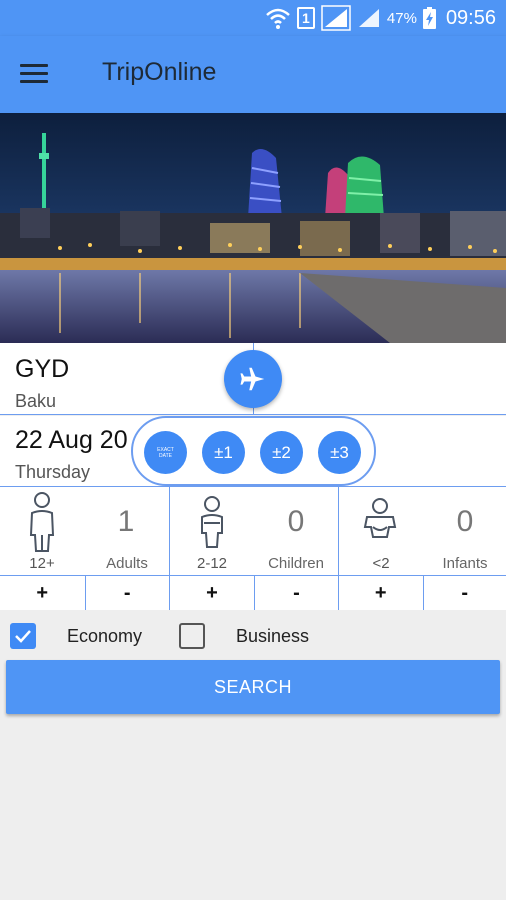  What do you see at coordinates (305, 18) in the screenshot?
I see `sim-icon: 1` at bounding box center [305, 18].